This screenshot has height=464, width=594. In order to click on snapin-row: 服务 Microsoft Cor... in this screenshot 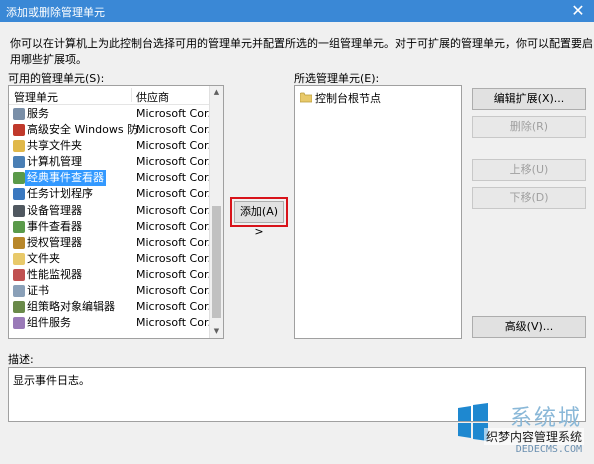, I will do `click(113, 114)`.